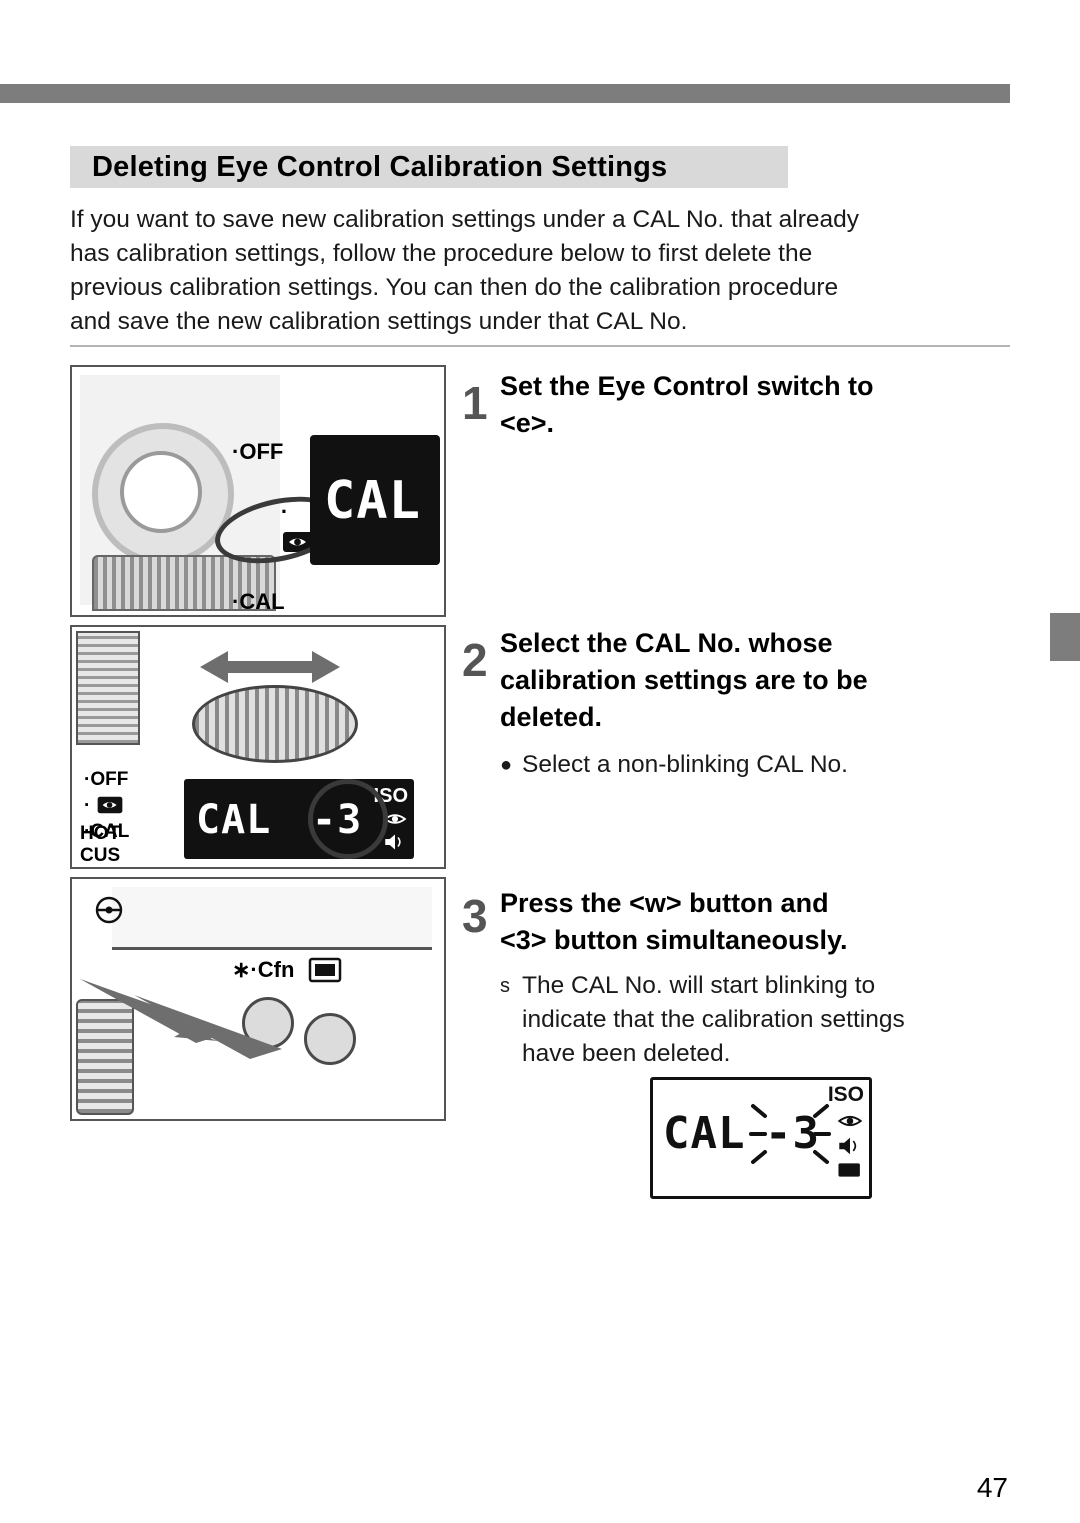 The width and height of the screenshot is (1080, 1523). Describe the element at coordinates (109, 910) in the screenshot. I see `focal-plane-icon` at that location.